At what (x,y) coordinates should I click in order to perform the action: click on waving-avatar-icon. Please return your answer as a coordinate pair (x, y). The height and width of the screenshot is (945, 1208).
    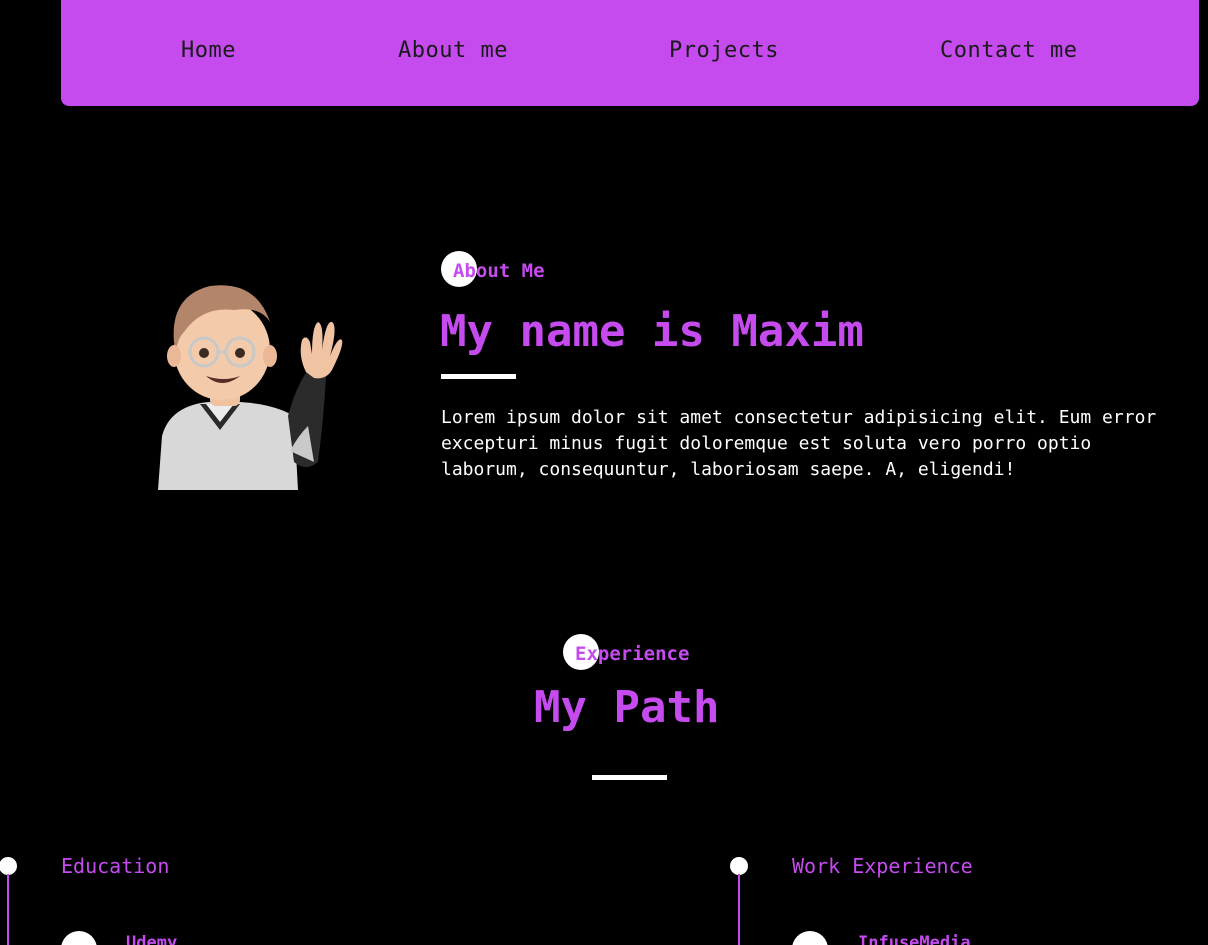
    Looking at the image, I should click on (250, 387).